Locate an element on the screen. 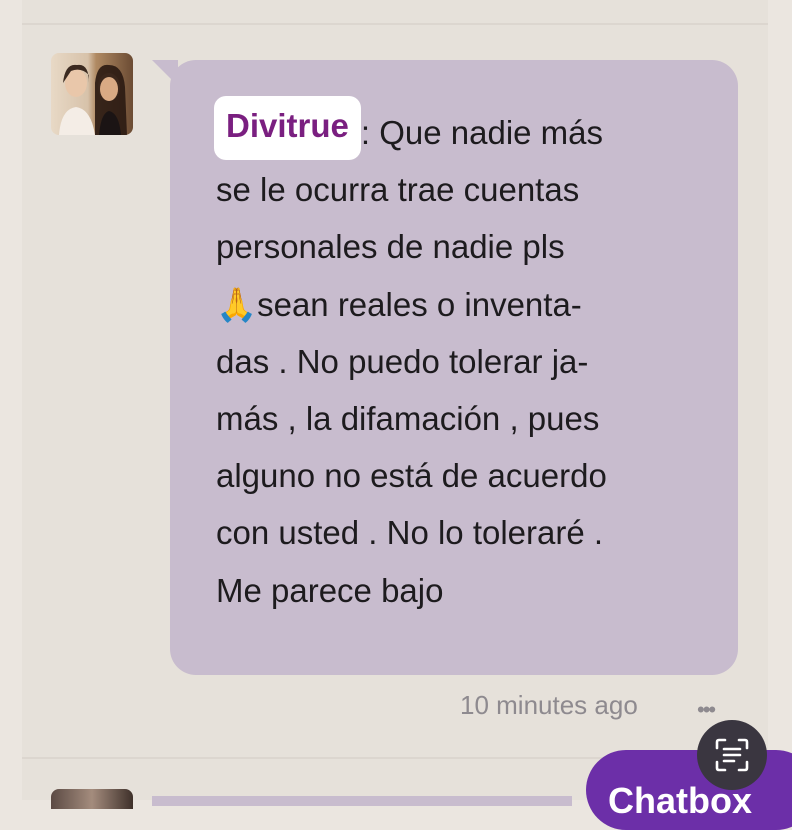  panel-edge is located at coordinates (780, 400).